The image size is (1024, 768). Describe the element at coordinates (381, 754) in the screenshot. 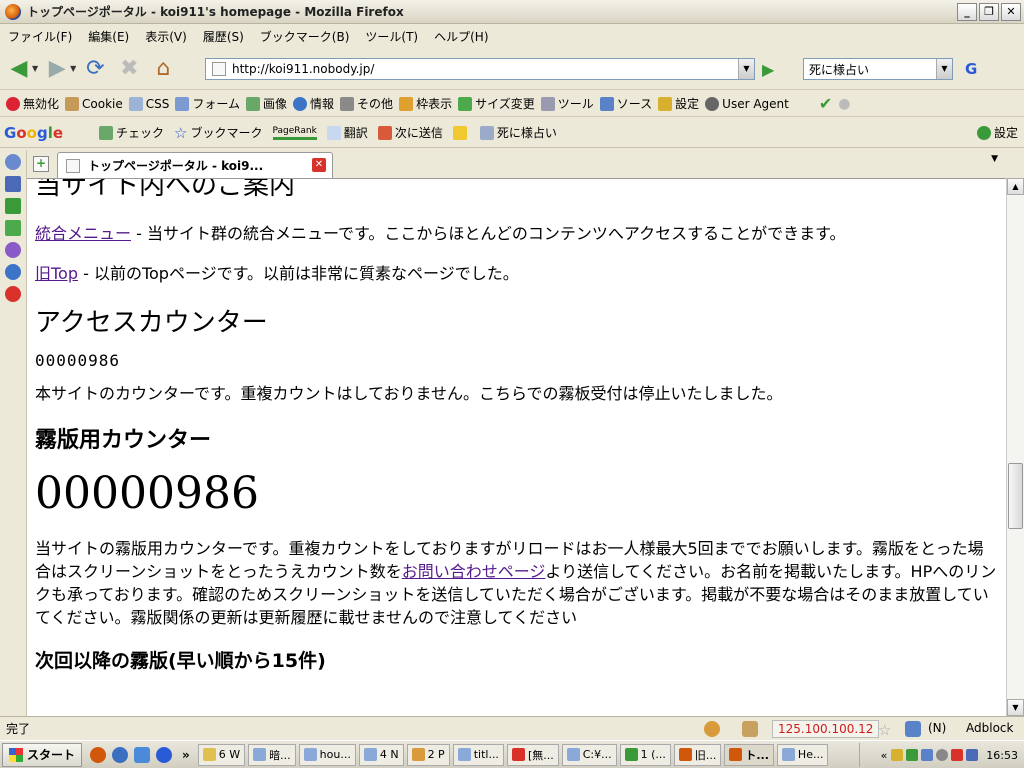

I see `taskbar-item: 4 N` at that location.